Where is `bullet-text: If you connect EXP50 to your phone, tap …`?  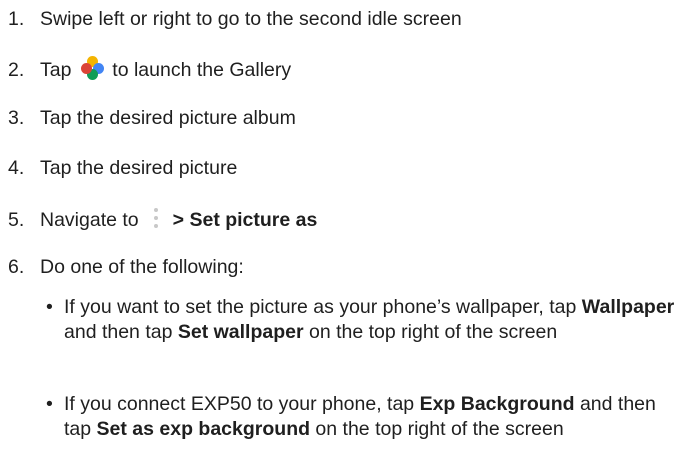
bullet-text: If you connect EXP50 to your phone, tap … is located at coordinates (373, 417).